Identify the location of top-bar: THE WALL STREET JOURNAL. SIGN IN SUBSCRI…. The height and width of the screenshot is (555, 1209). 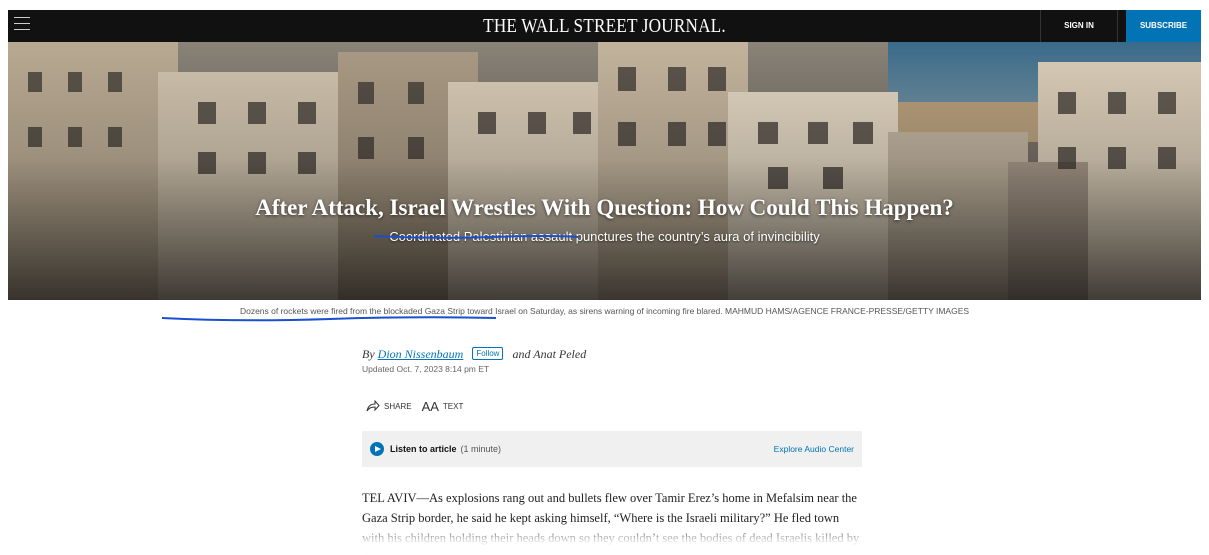
(604, 26).